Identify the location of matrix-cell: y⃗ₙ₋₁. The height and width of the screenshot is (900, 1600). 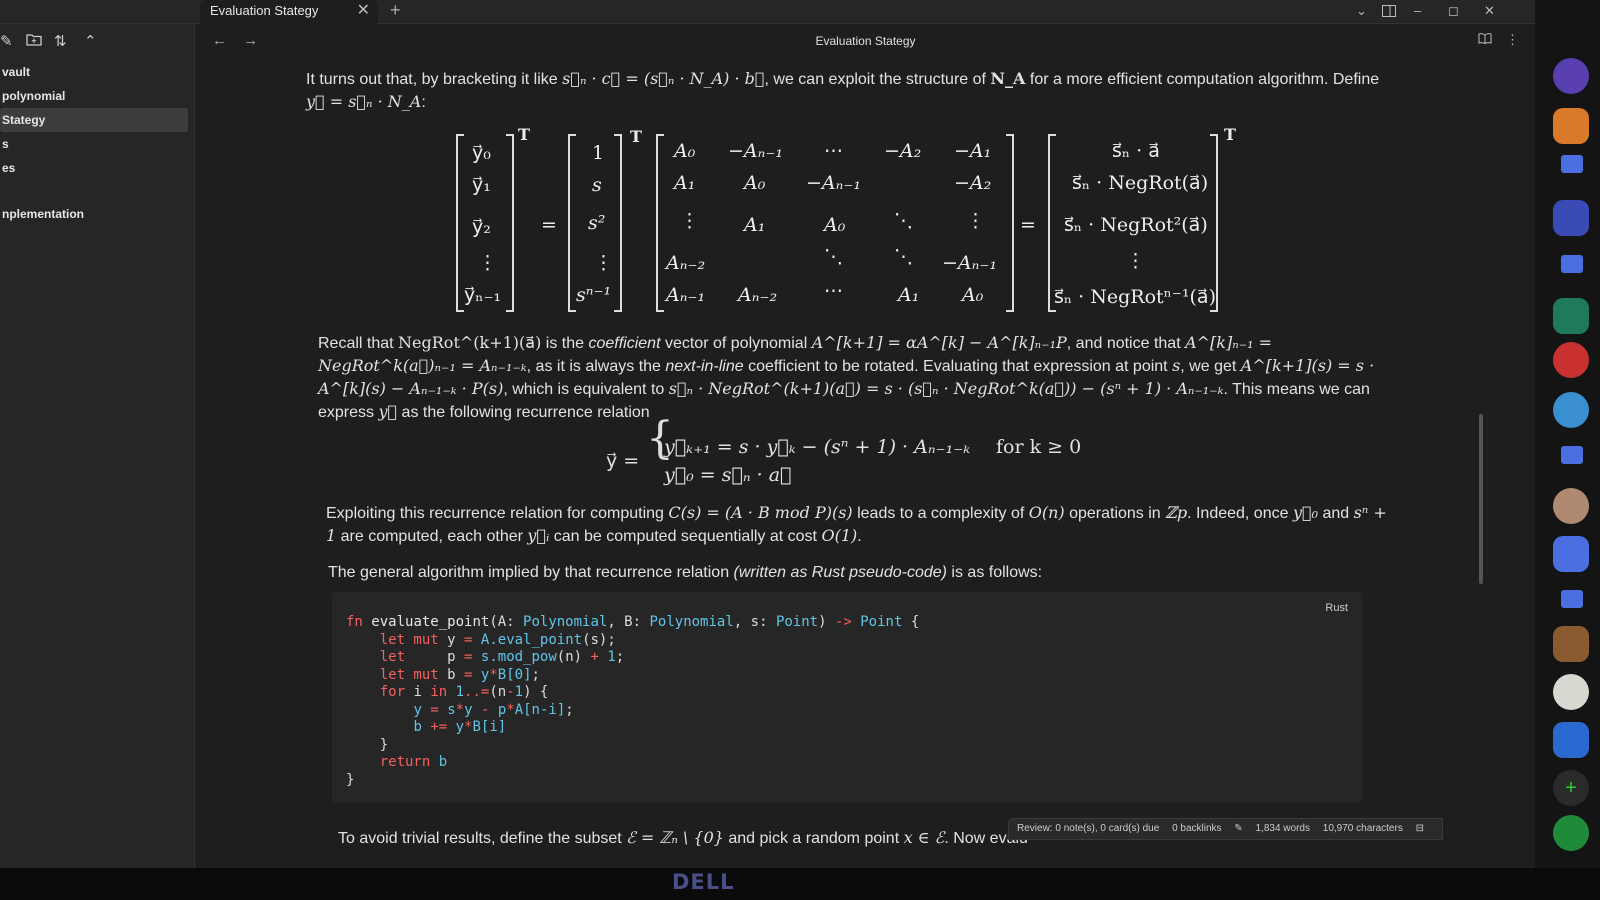
(483, 295).